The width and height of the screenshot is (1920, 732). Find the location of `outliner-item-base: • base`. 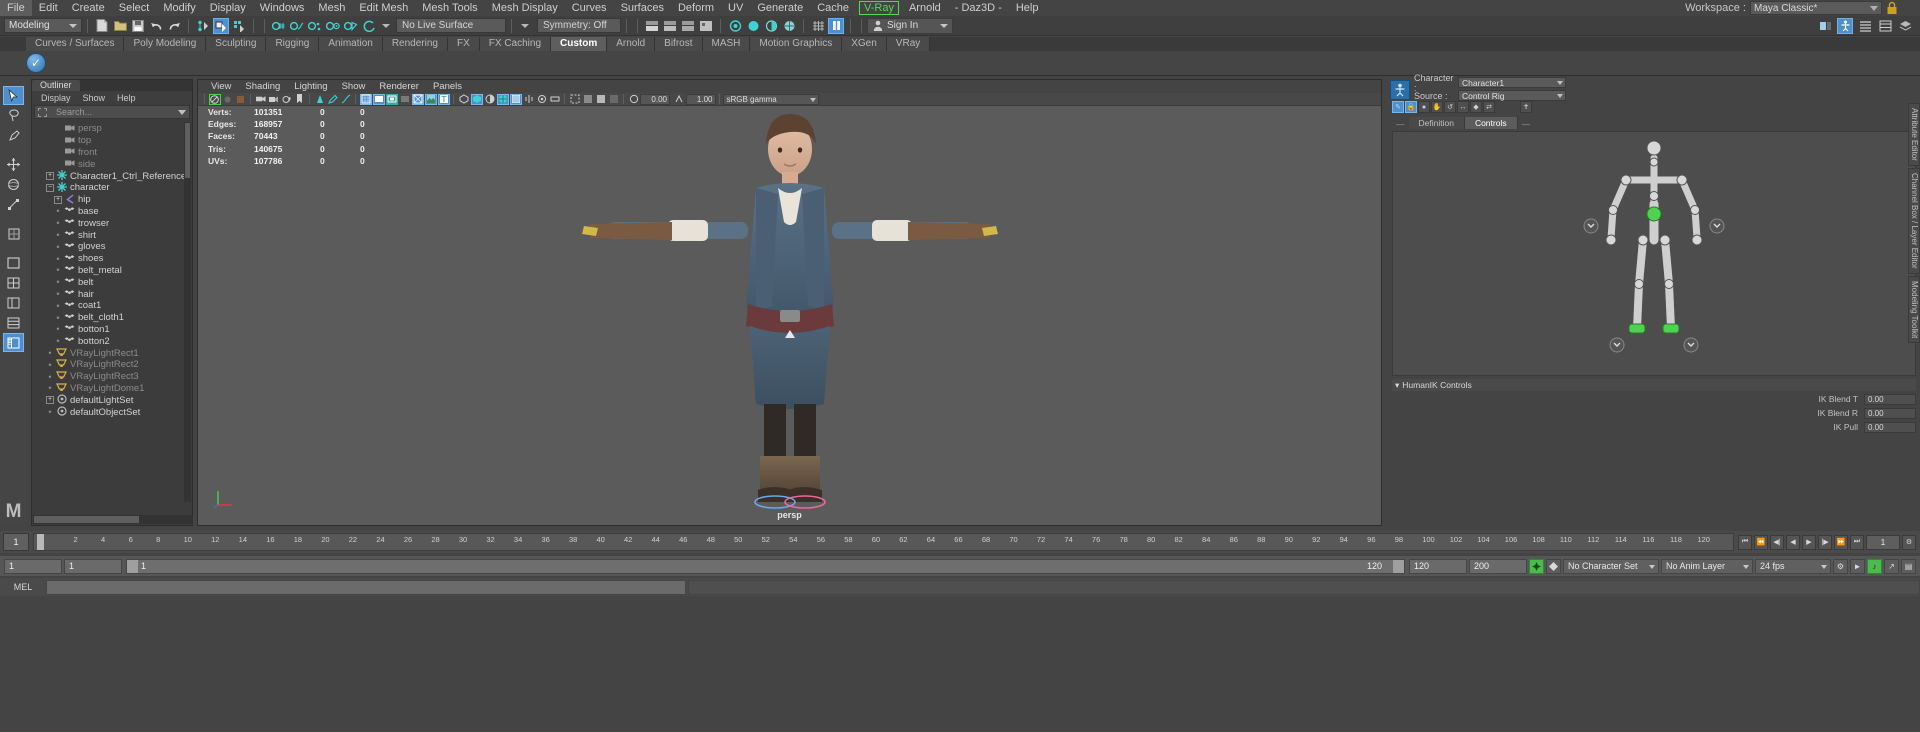

outliner-item-base: • base is located at coordinates (112, 212).